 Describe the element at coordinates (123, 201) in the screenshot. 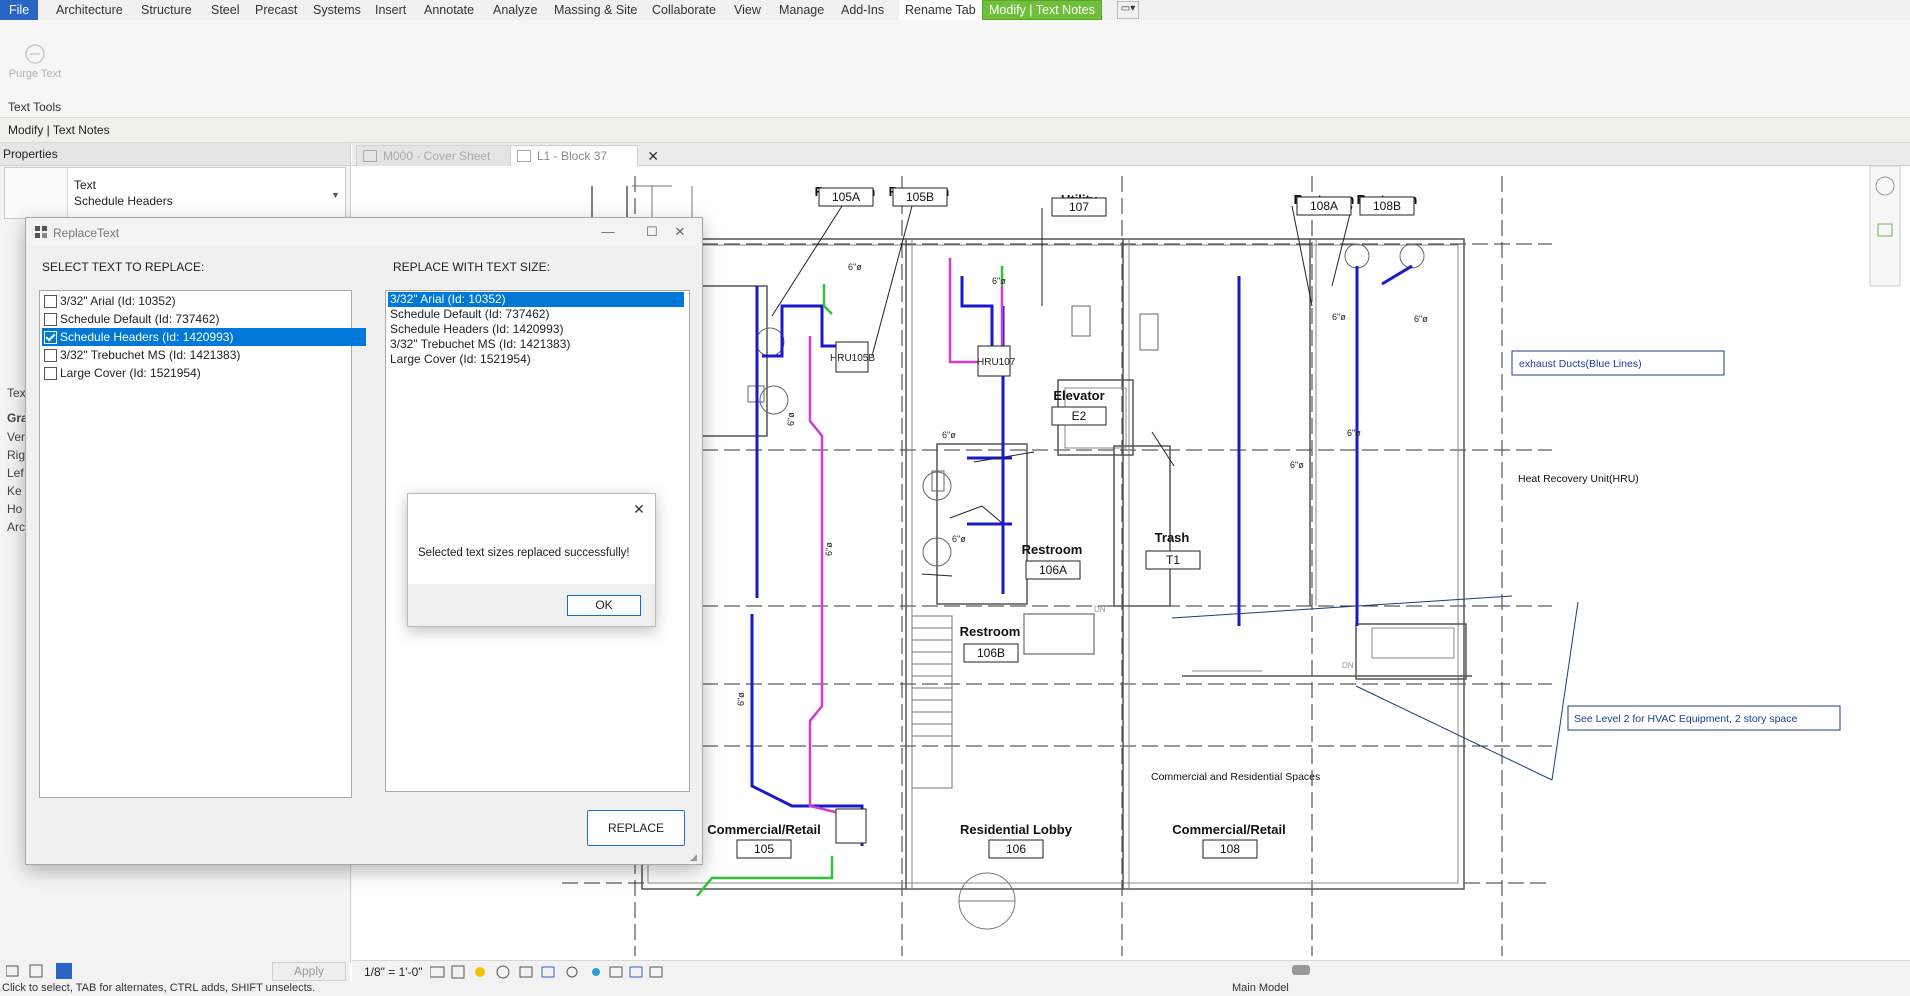

I see `type-name: Schedule Headers` at that location.